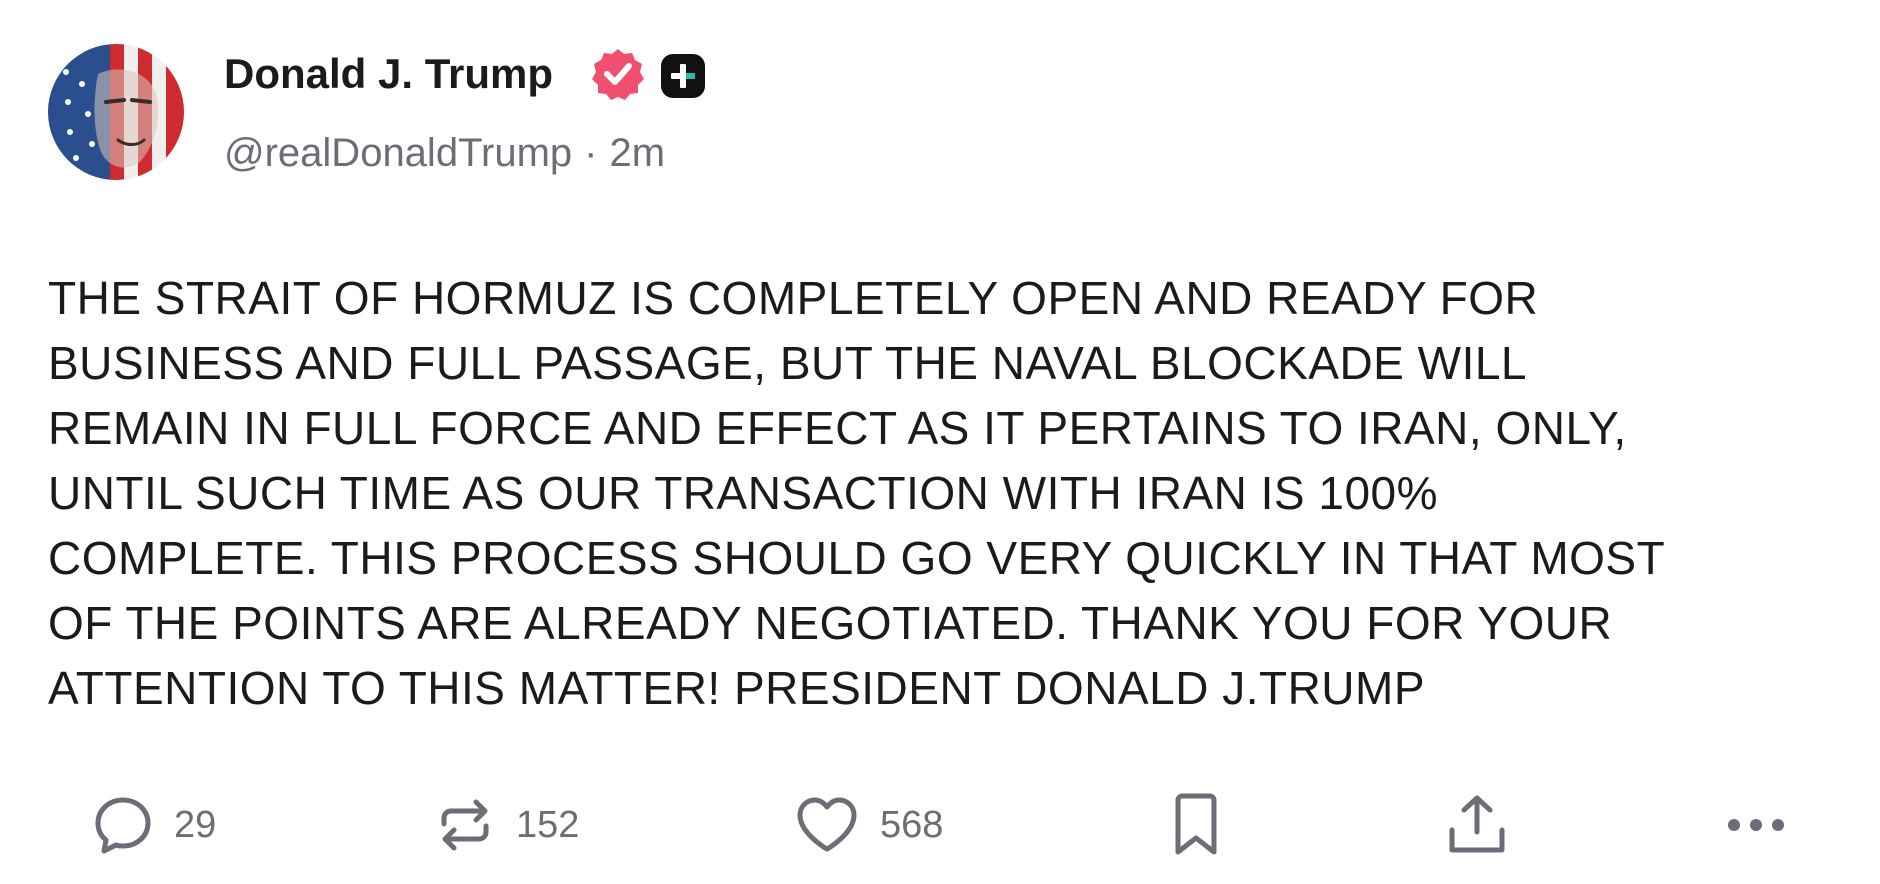 The image size is (1880, 884). I want to click on reply-icon, so click(123, 825).